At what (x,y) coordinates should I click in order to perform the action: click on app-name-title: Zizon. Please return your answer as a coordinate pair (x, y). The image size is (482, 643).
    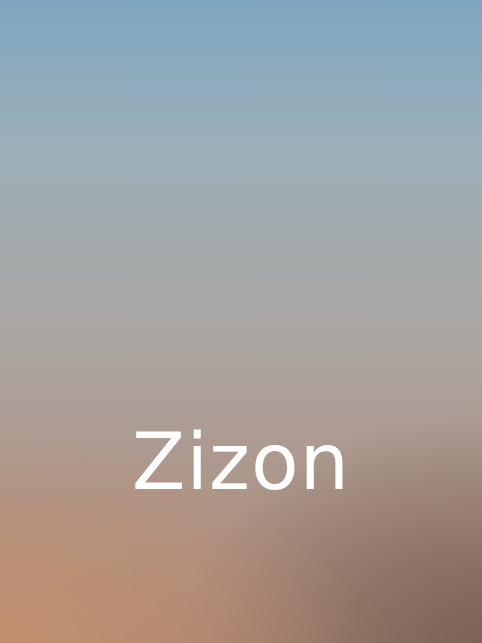
    Looking at the image, I should click on (241, 463).